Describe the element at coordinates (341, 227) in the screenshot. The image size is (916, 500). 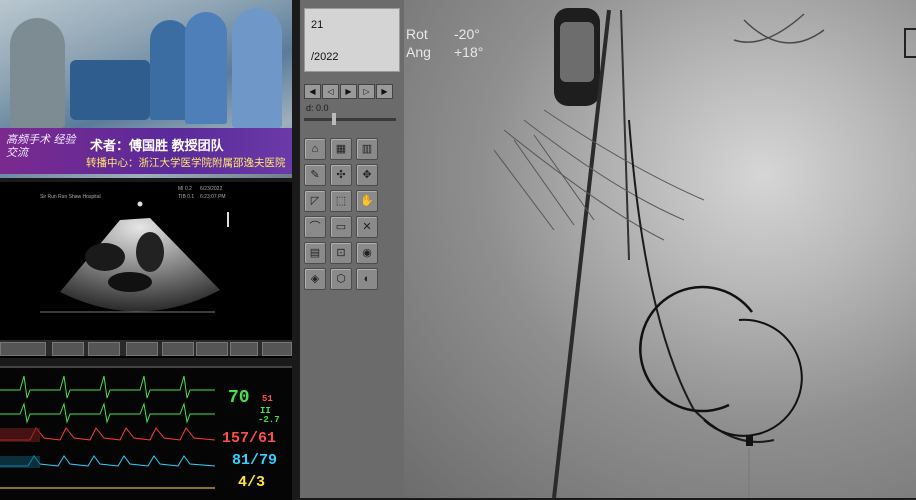
I see `toolbar-tool-button: ▭` at that location.